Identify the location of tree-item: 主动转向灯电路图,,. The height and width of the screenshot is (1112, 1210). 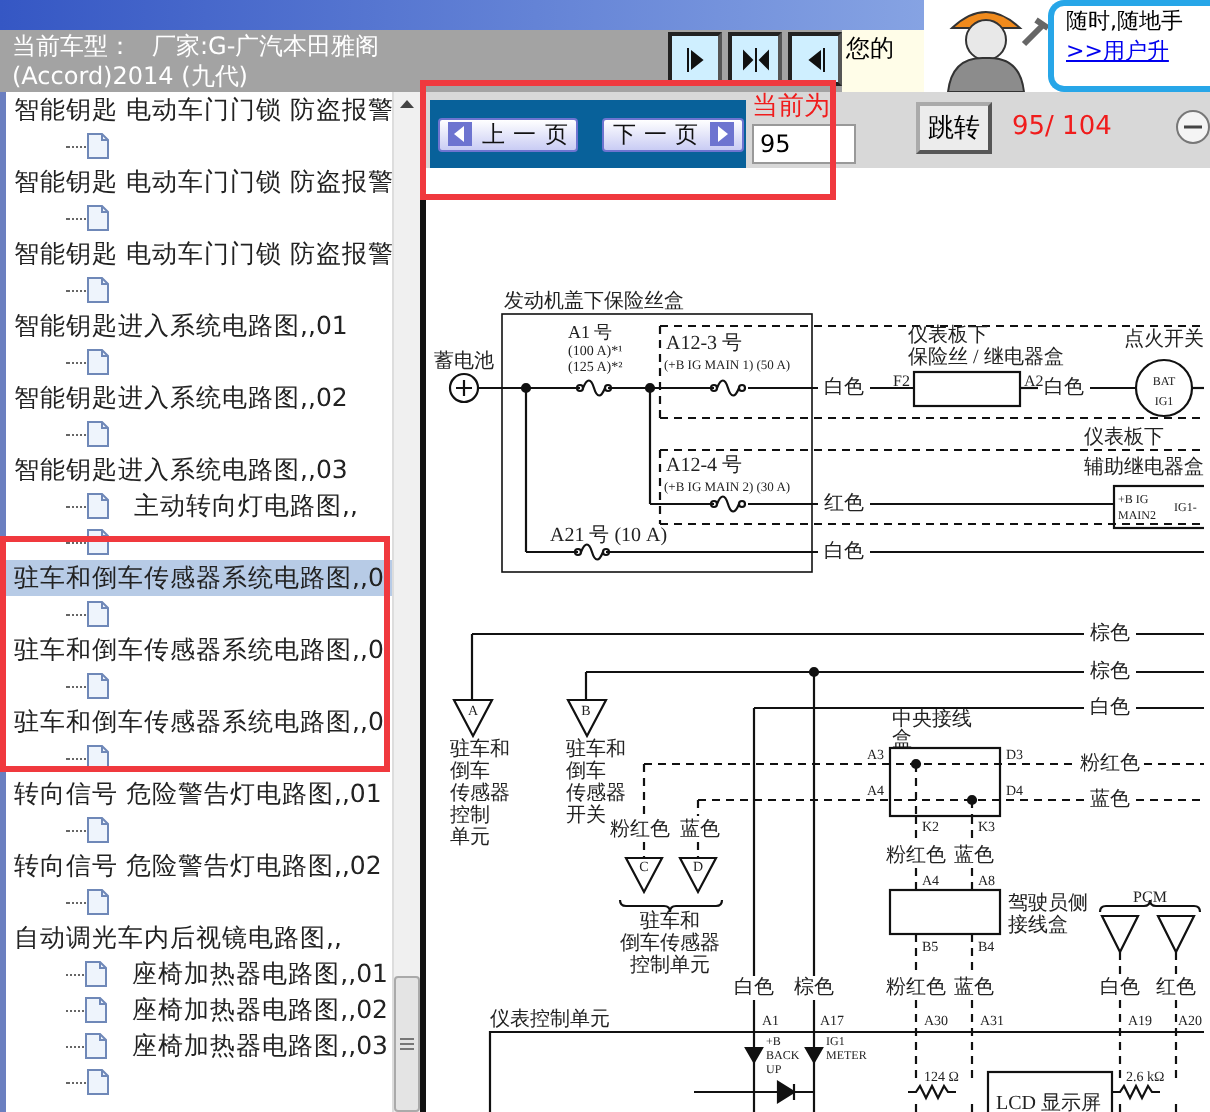
(246, 506).